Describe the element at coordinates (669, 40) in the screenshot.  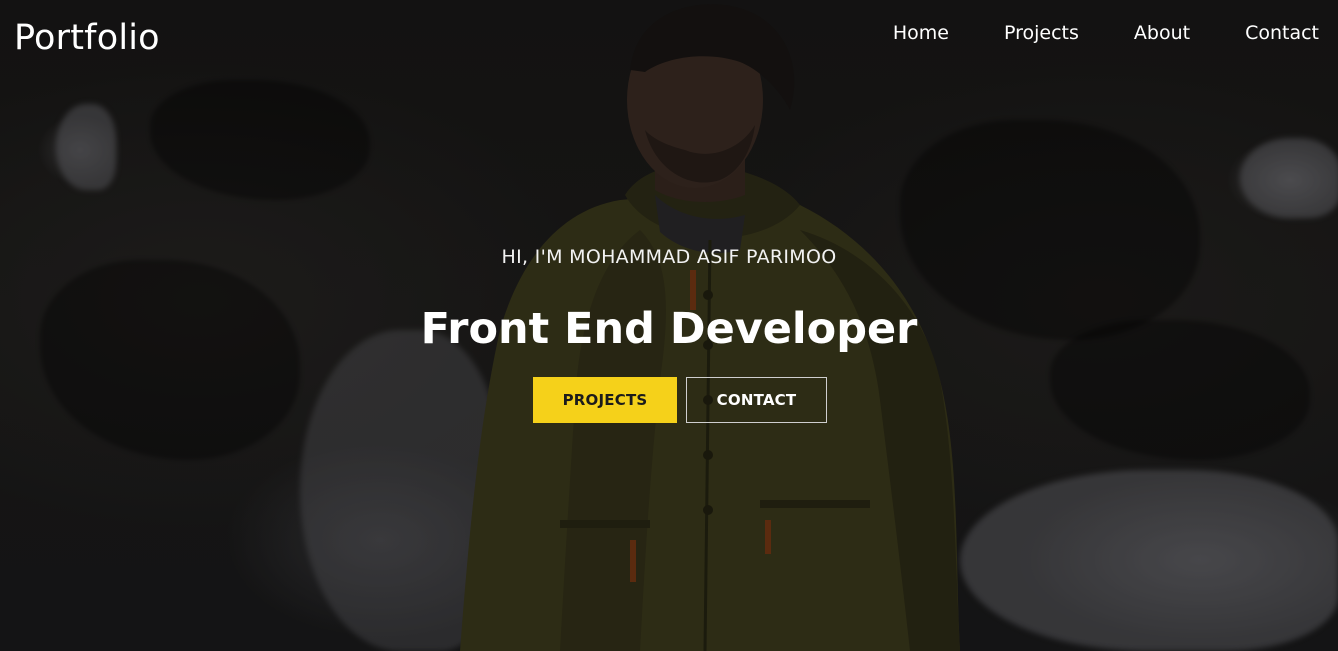
I see `navbar: Portfolio Home Projects About Contact` at that location.